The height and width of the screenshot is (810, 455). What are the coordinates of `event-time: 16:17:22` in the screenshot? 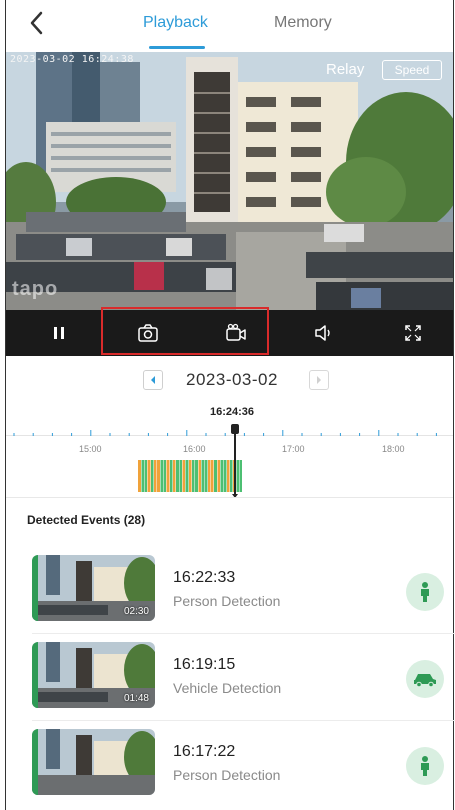 It's located at (204, 751).